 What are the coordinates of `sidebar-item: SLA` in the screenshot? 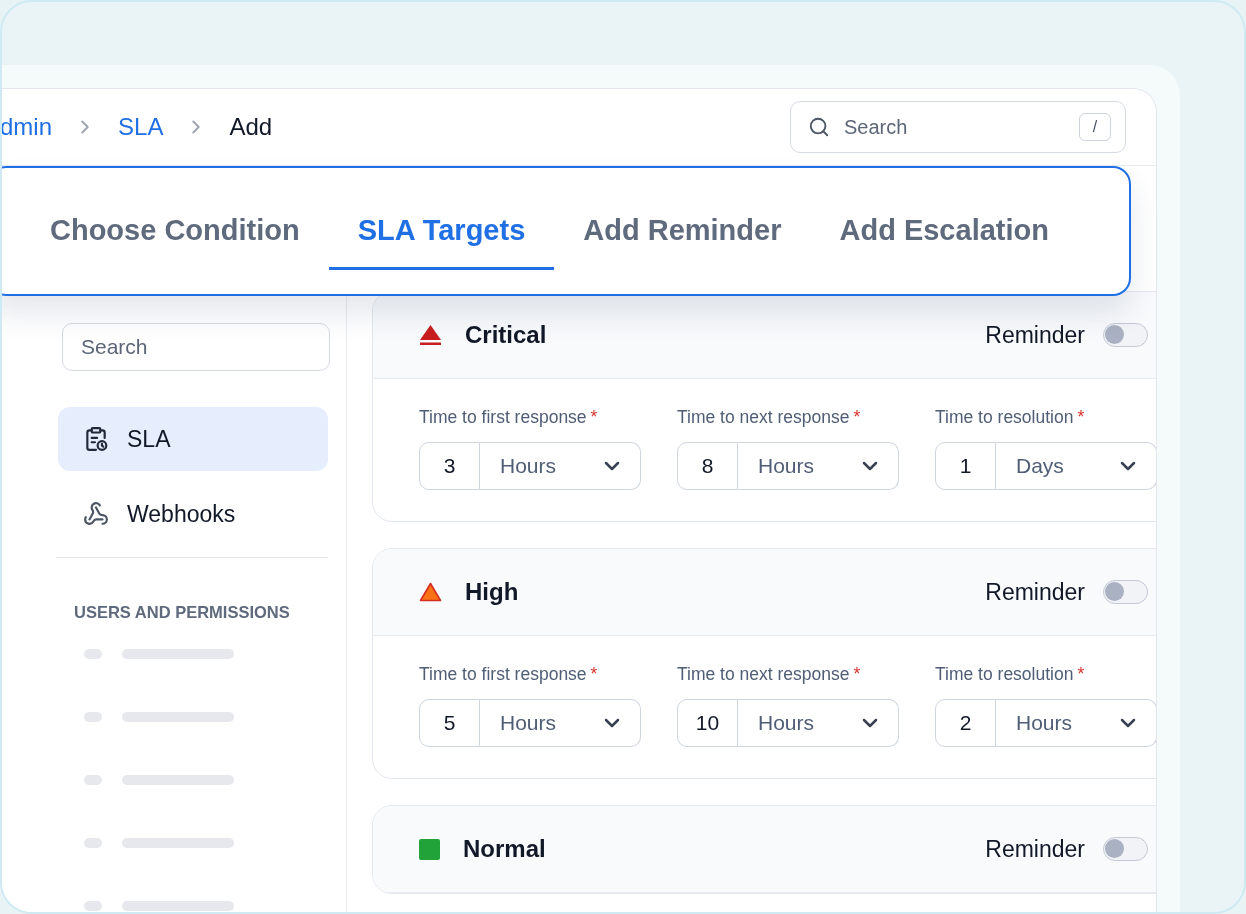 It's located at (193, 439).